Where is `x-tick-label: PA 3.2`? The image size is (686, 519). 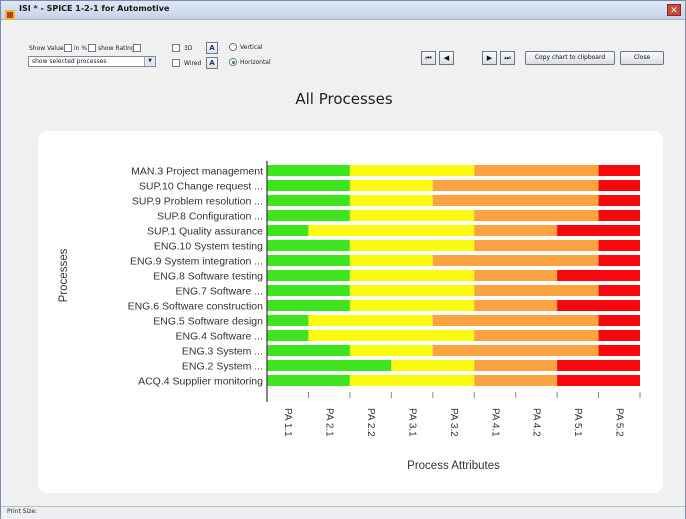
x-tick-label: PA 3.2 is located at coordinates (453, 422).